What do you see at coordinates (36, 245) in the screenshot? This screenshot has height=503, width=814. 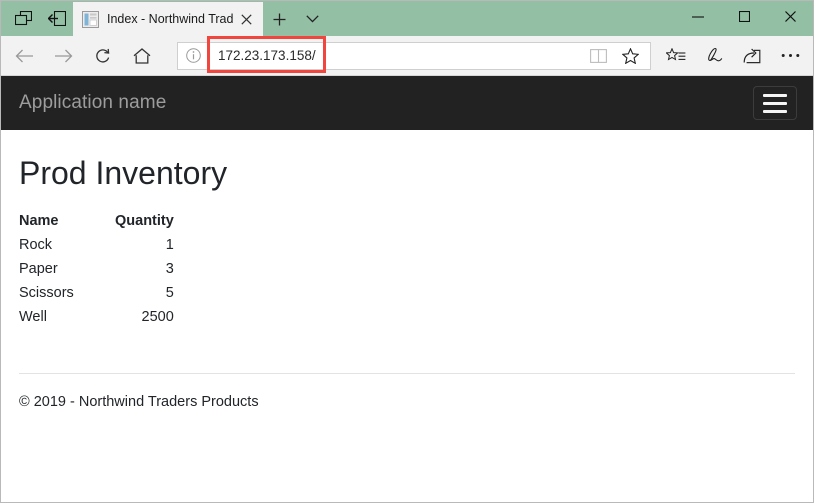 I see `cell-name: Rock` at bounding box center [36, 245].